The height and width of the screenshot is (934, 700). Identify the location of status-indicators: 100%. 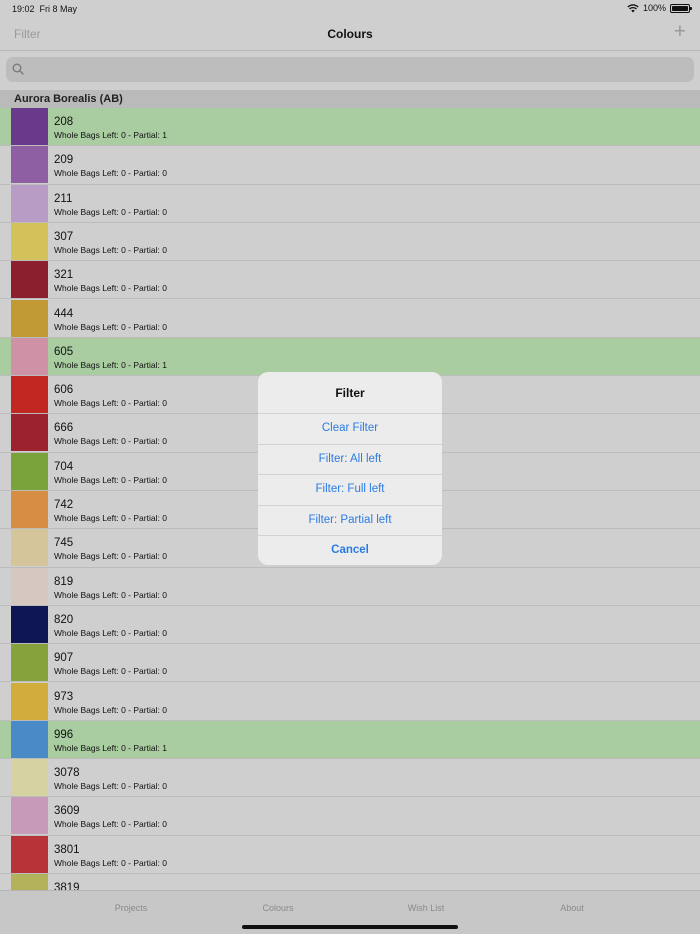
(659, 8).